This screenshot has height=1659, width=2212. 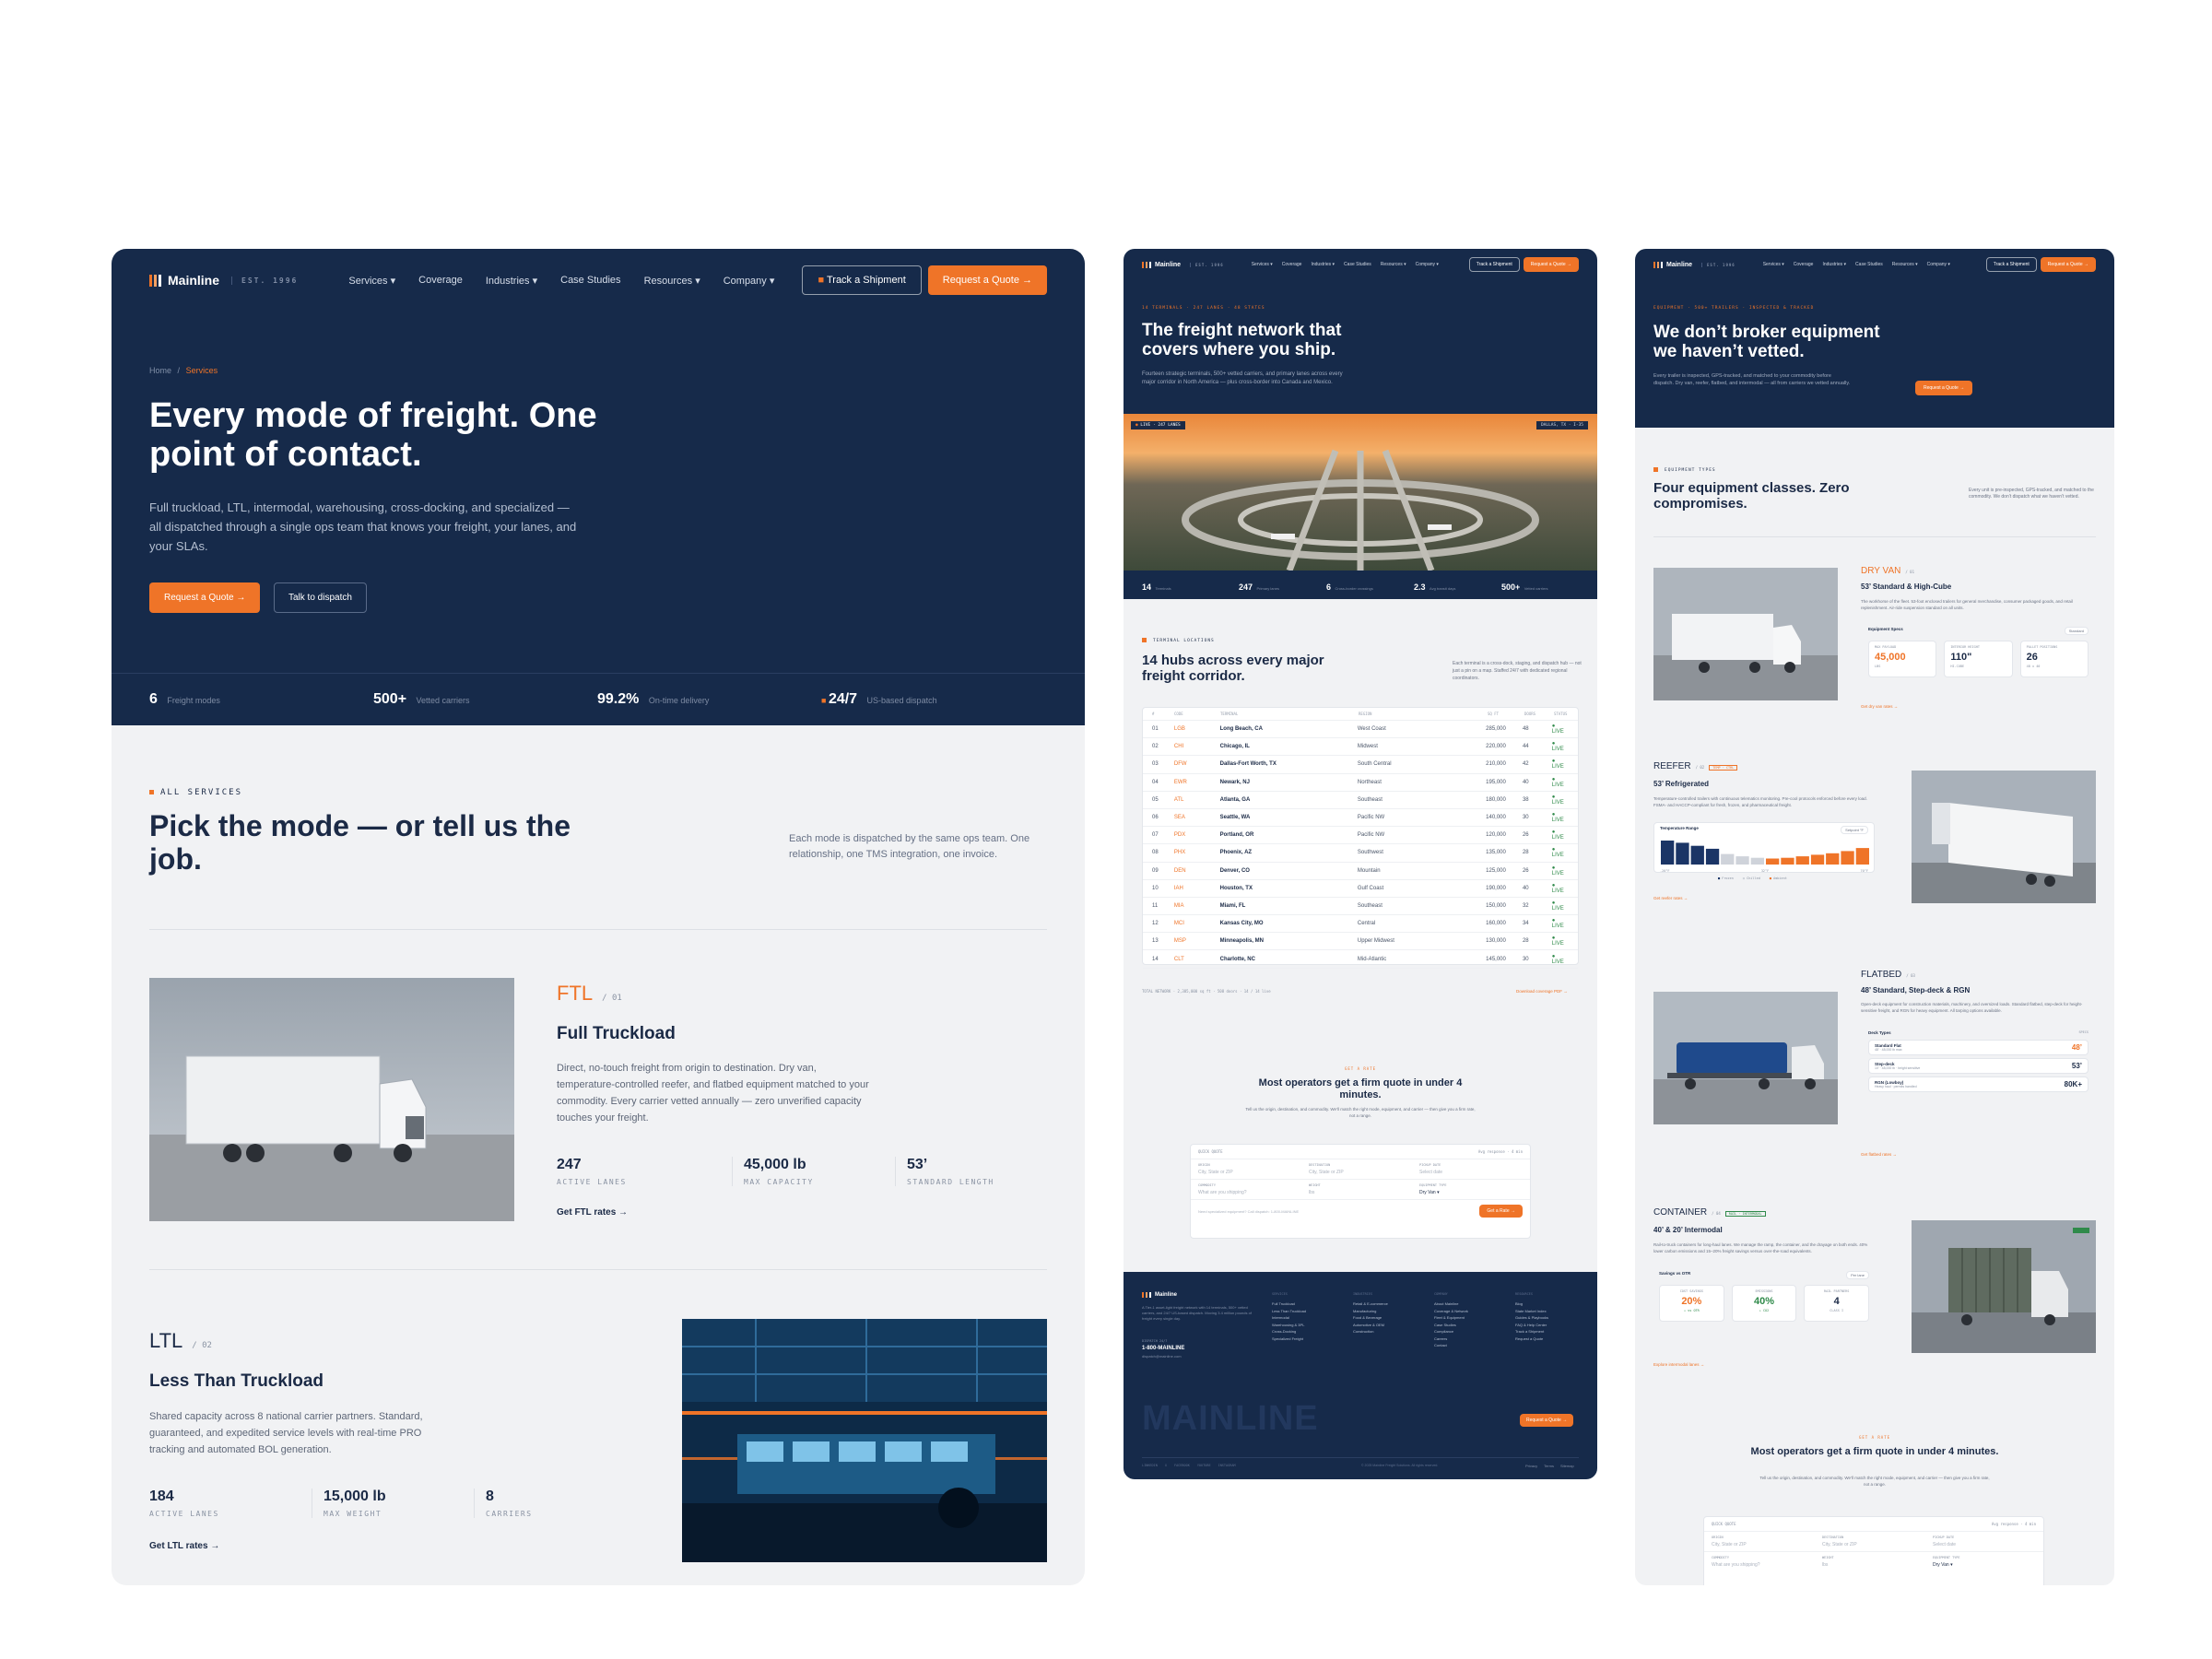 I want to click on footer-link: Coverage & Network, so click(x=1461, y=1311).